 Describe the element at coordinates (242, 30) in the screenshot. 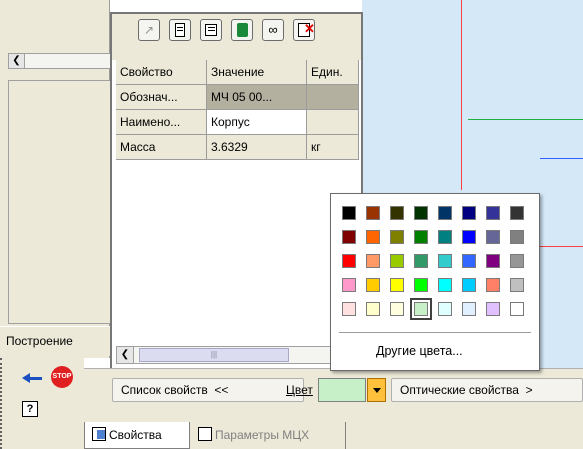

I see `library-icon` at that location.